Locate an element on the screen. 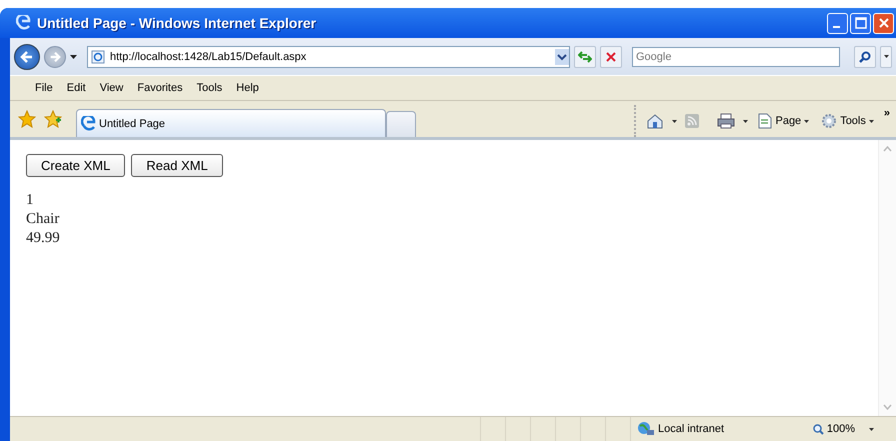  minimize-button is located at coordinates (837, 23).